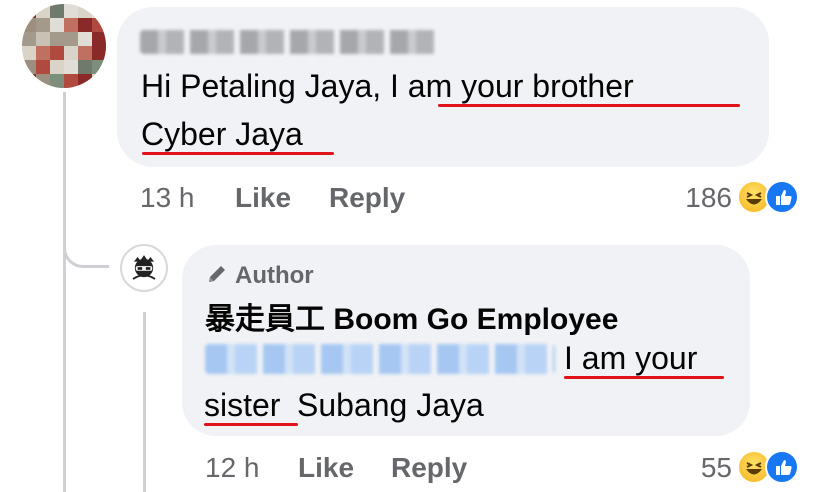  I want to click on reply-timestamp: 12 h, so click(232, 468).